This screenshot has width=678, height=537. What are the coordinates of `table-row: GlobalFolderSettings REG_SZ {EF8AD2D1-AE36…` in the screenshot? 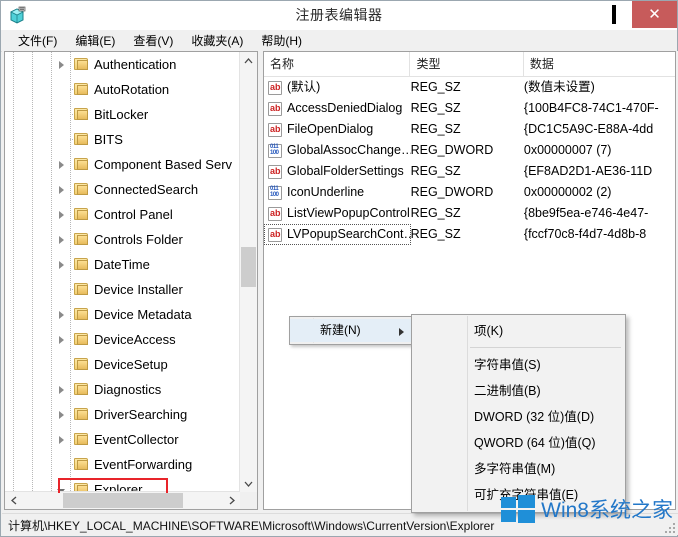 It's located at (469, 171).